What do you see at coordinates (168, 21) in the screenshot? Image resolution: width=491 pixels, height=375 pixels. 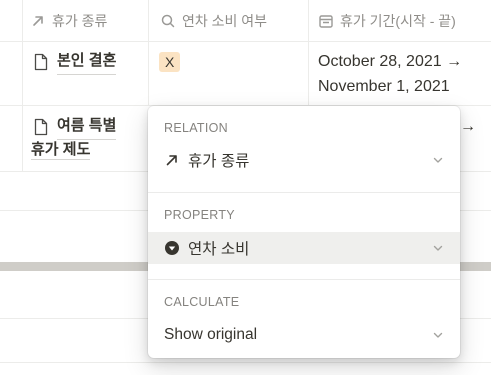 I see `search-icon` at bounding box center [168, 21].